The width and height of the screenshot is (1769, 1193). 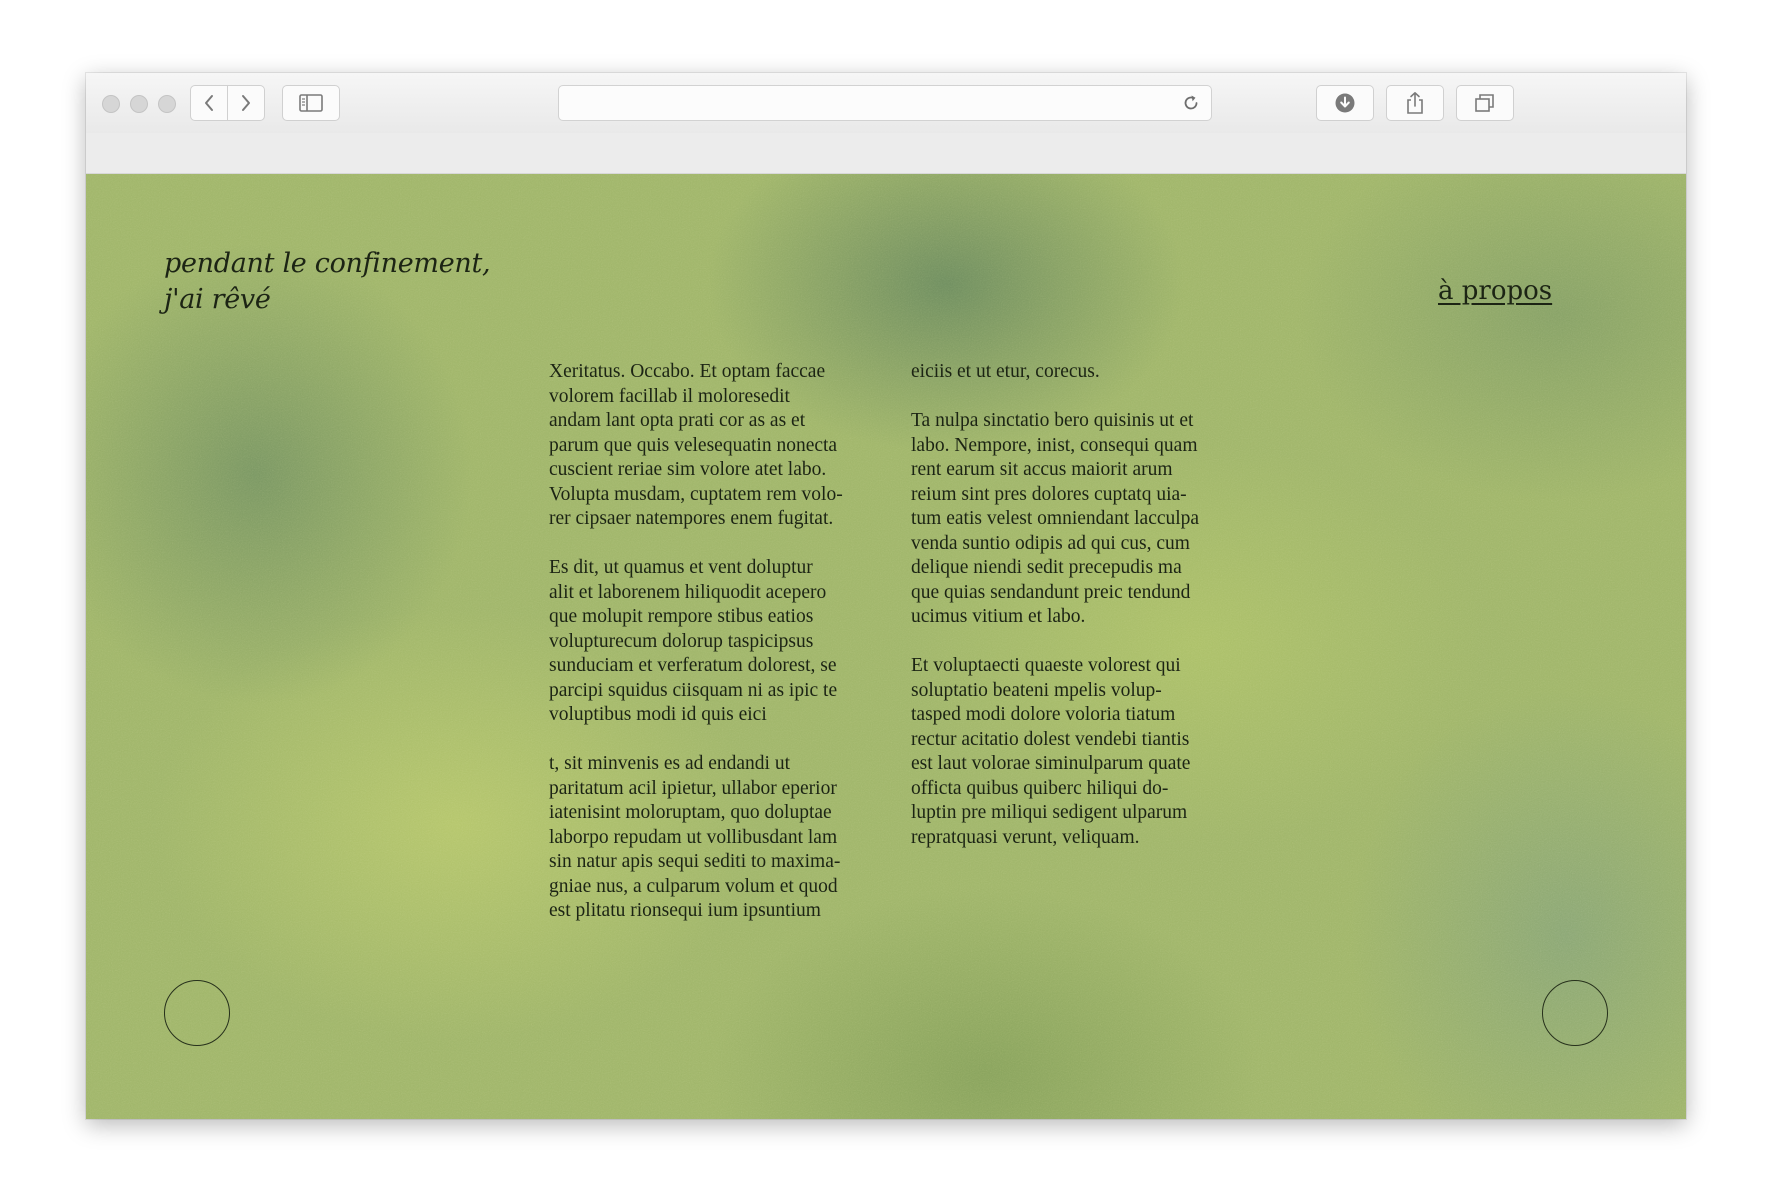 I want to click on share-icon, so click(x=1415, y=103).